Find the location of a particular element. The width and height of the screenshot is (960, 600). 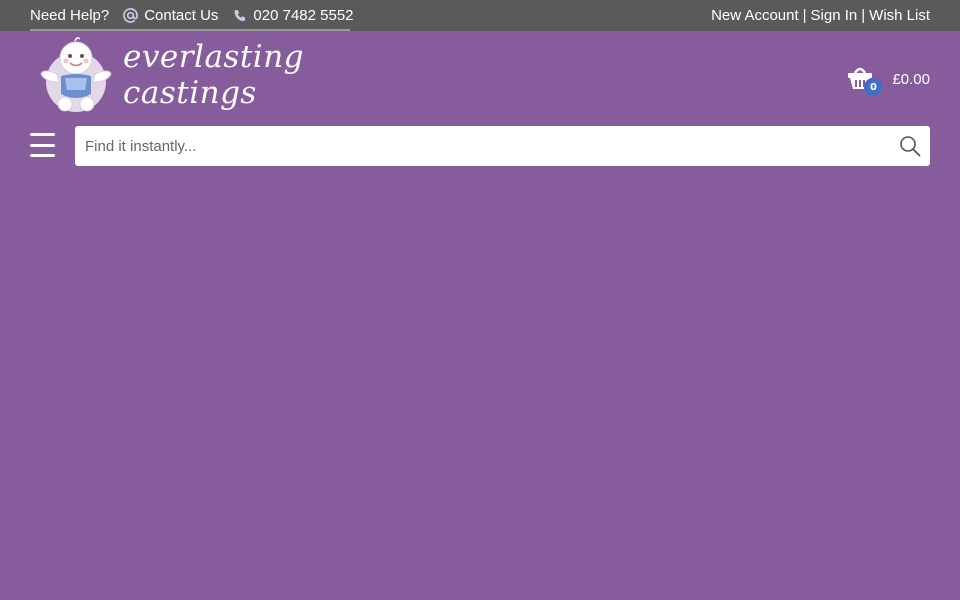

basket-icon: 0 is located at coordinates (864, 80).